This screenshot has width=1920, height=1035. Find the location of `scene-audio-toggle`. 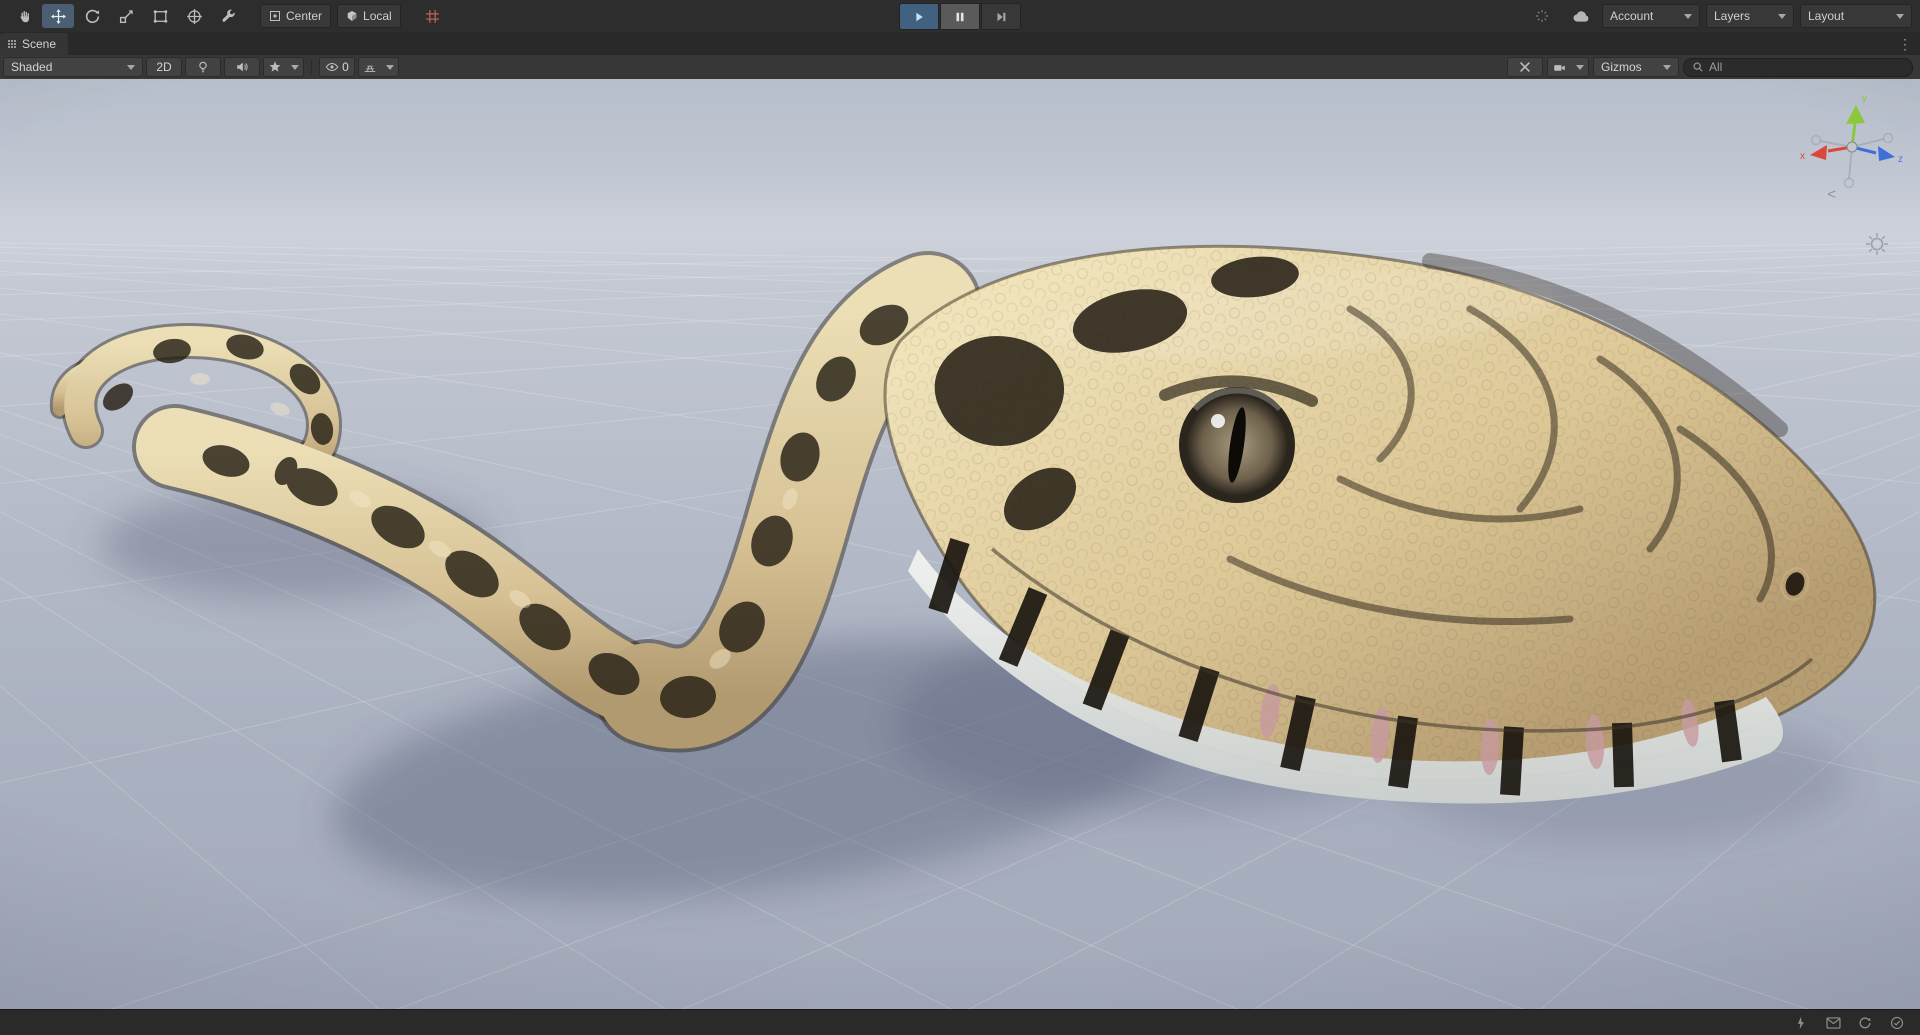

scene-audio-toggle is located at coordinates (242, 67).